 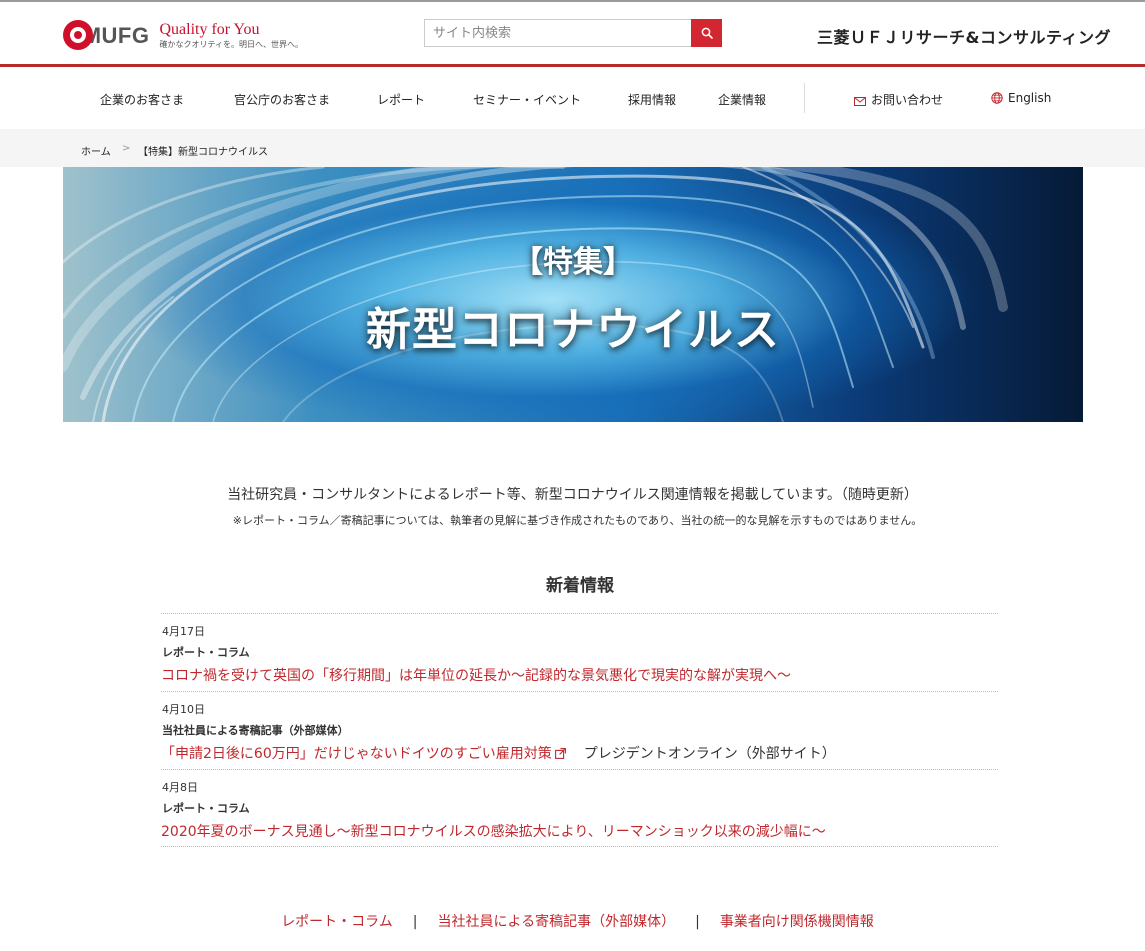 What do you see at coordinates (282, 99) in the screenshot?
I see `nav-item-government: 官公庁のお客さま` at bounding box center [282, 99].